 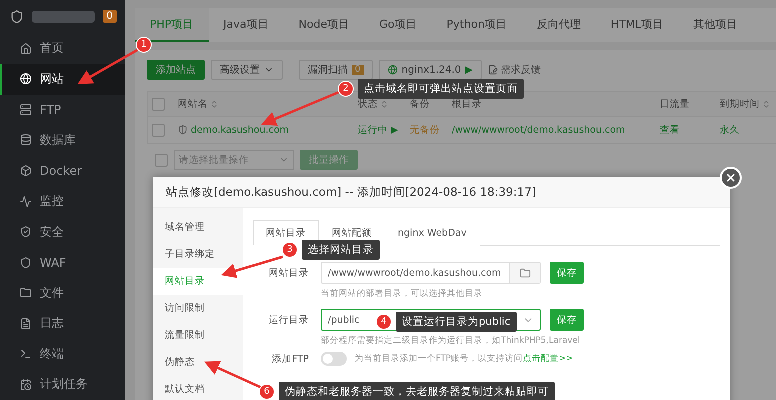 I want to click on nav-item: 终端, so click(x=62, y=354).